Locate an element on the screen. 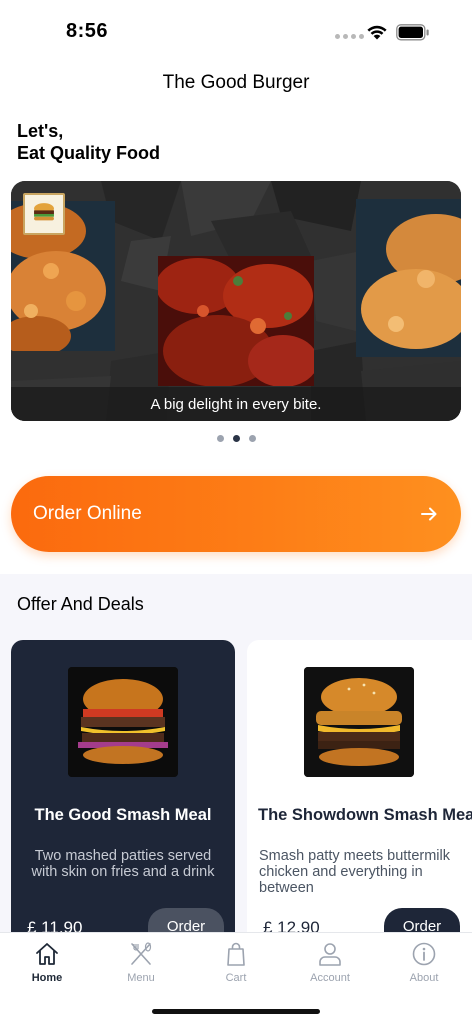 The image size is (472, 1024). pagination-dot-active is located at coordinates (236, 438).